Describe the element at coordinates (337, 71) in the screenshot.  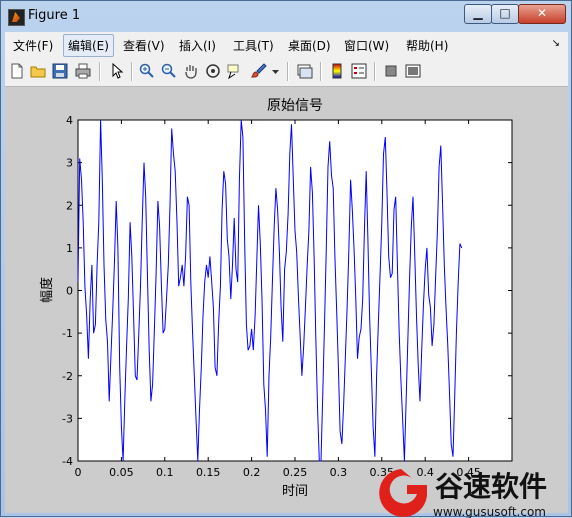
I see `colorbar-icon` at that location.